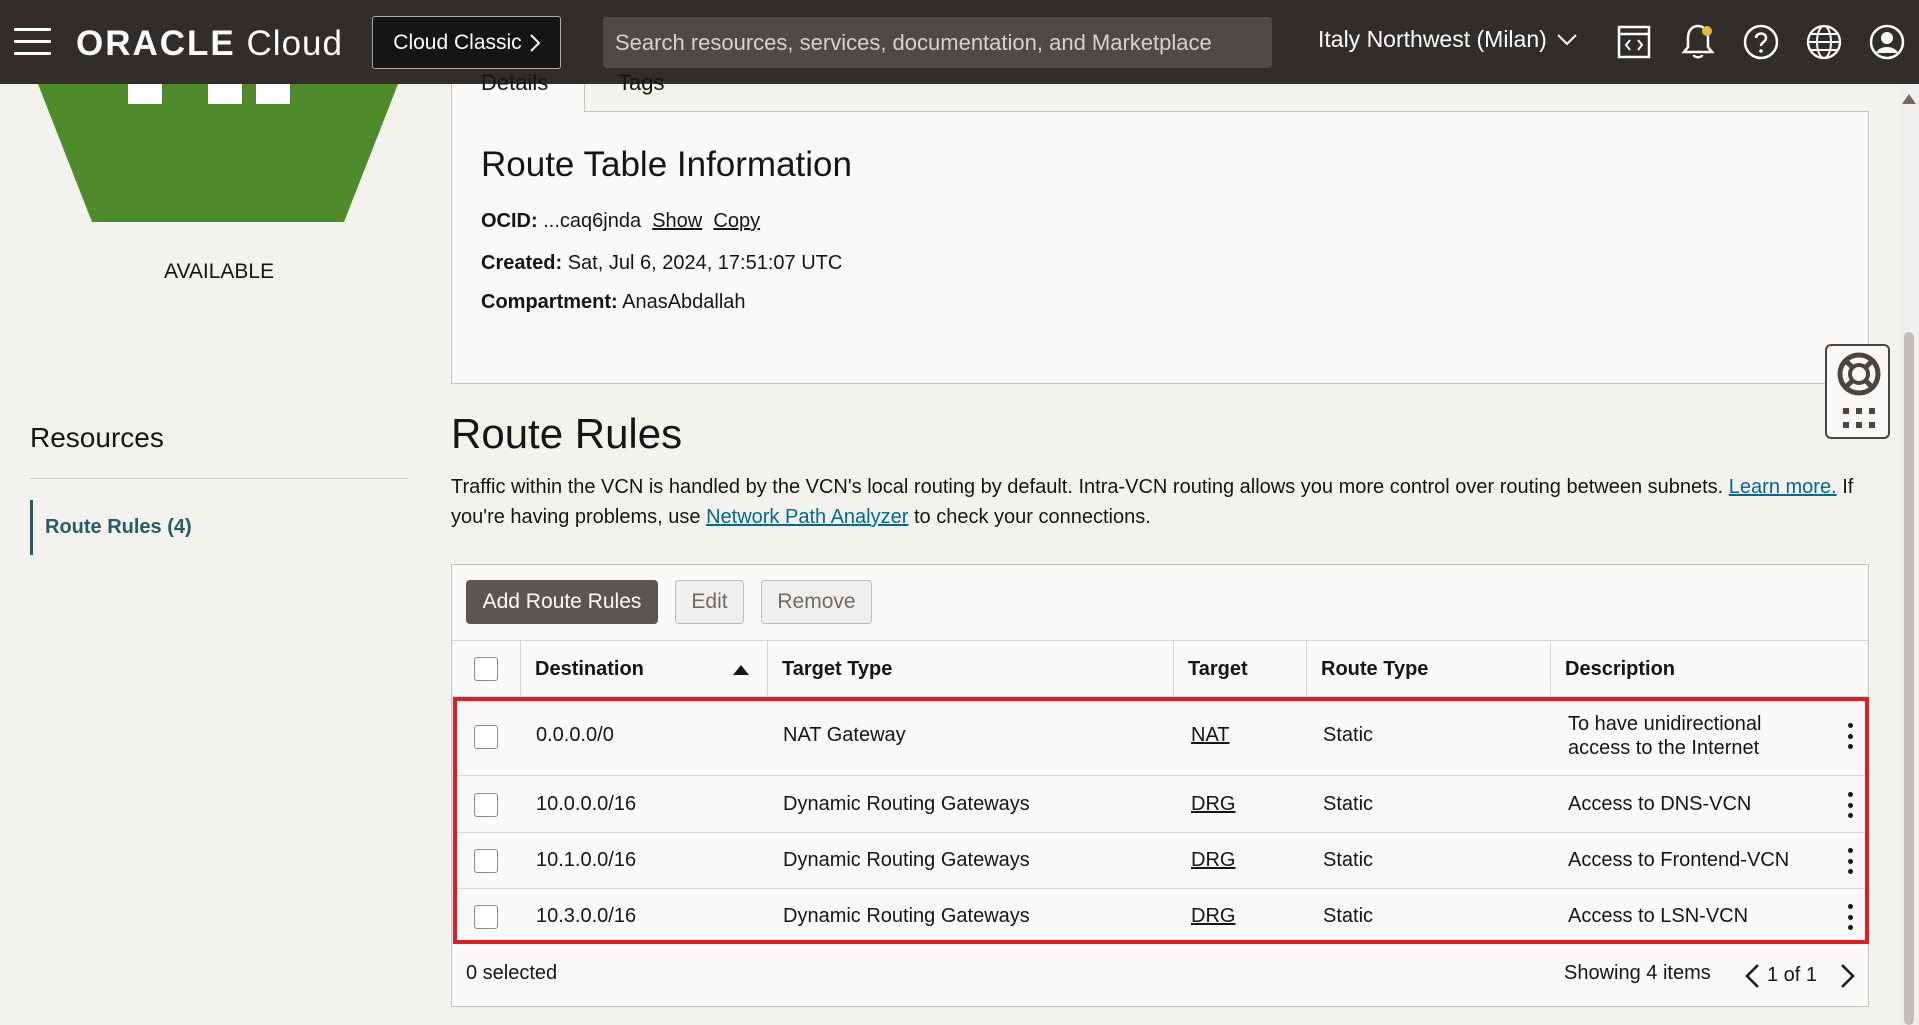  What do you see at coordinates (677, 221) in the screenshot?
I see `ocid-show-link: Show` at bounding box center [677, 221].